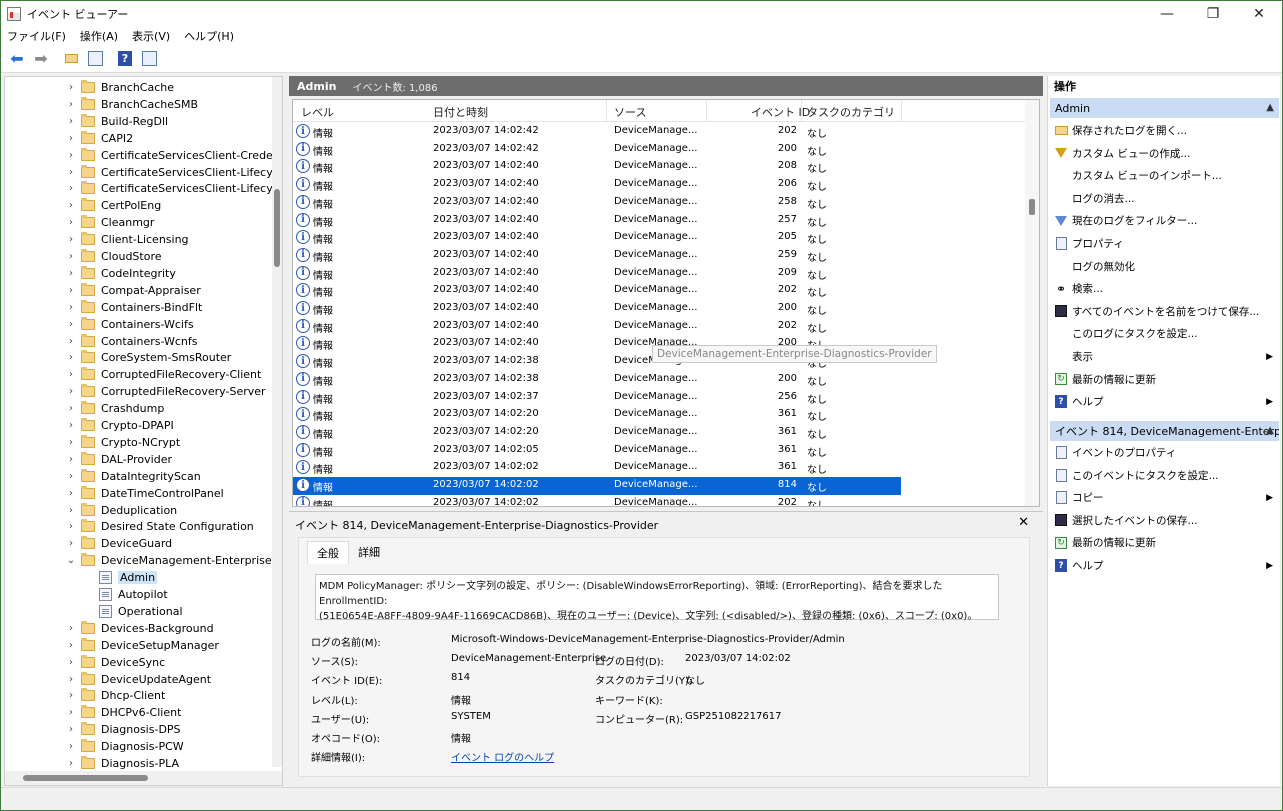 Image resolution: width=1283 pixels, height=811 pixels. Describe the element at coordinates (71, 59) in the screenshot. I see `up-folder-icon` at that location.